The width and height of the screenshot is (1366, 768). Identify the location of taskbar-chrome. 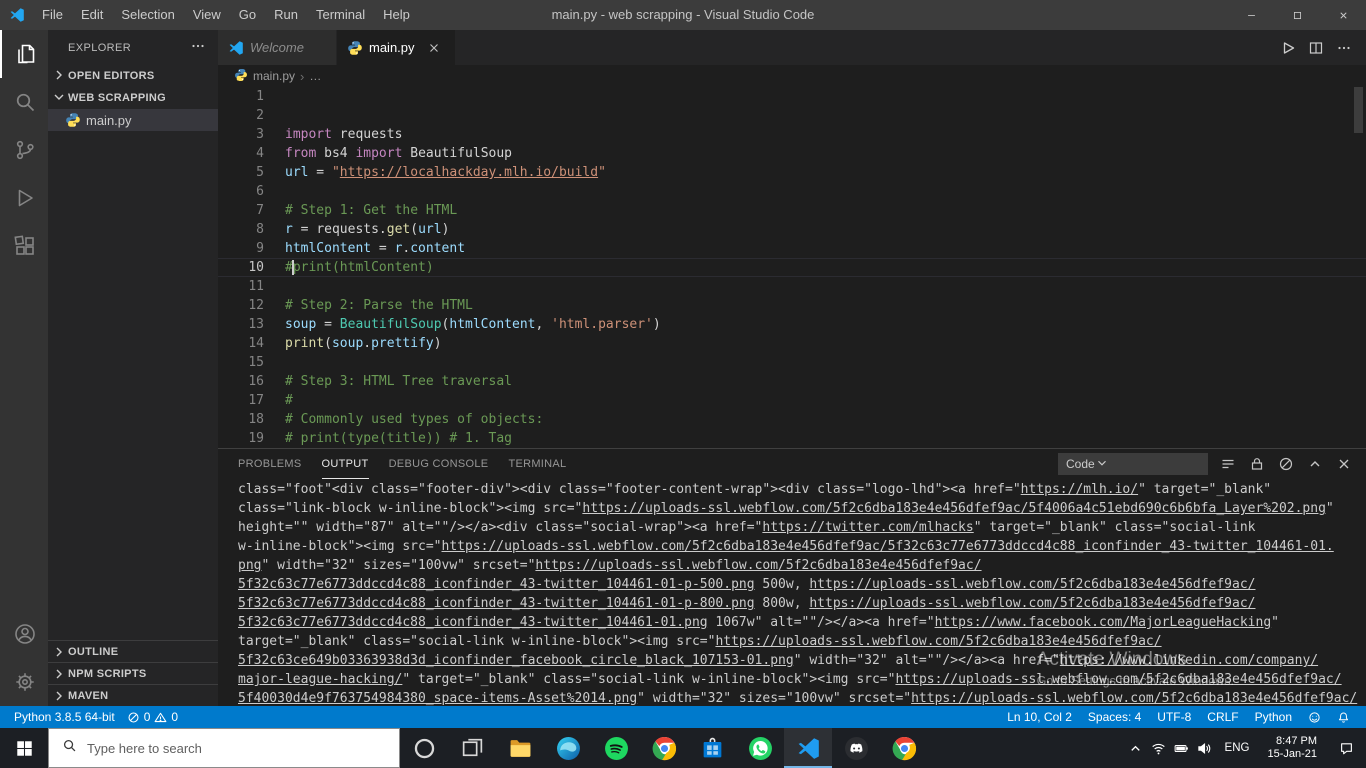
(664, 748).